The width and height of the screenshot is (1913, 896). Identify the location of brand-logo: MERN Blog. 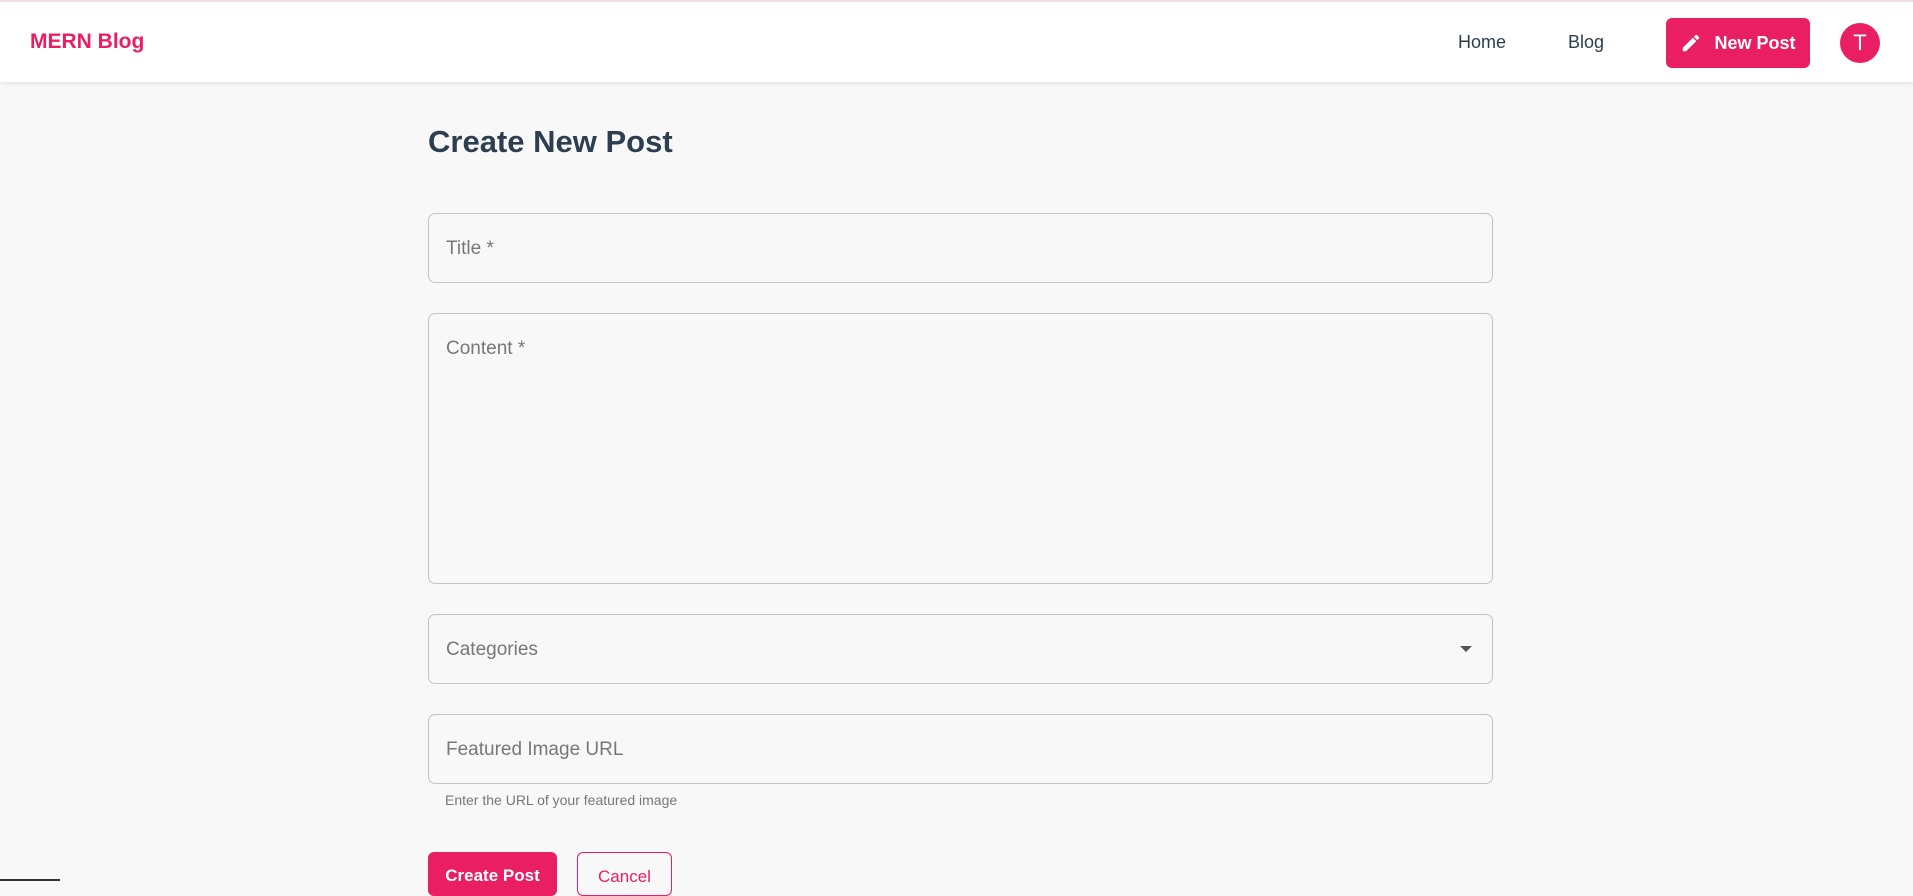
(87, 42).